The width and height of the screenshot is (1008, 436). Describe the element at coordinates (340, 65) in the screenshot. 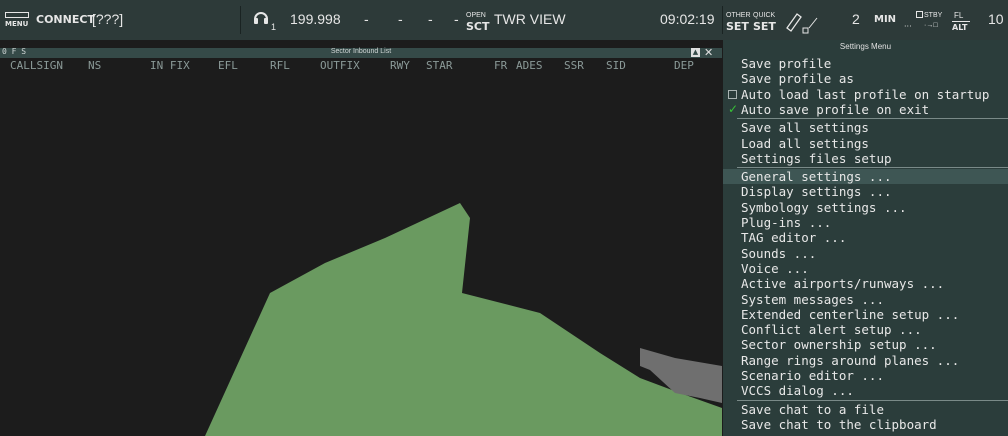

I see `col-header-out-fix: OUTFIX` at that location.